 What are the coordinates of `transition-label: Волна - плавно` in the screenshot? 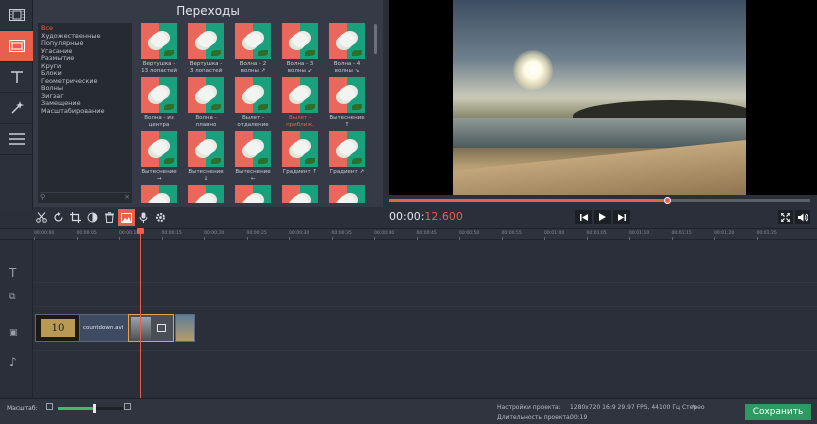 It's located at (206, 121).